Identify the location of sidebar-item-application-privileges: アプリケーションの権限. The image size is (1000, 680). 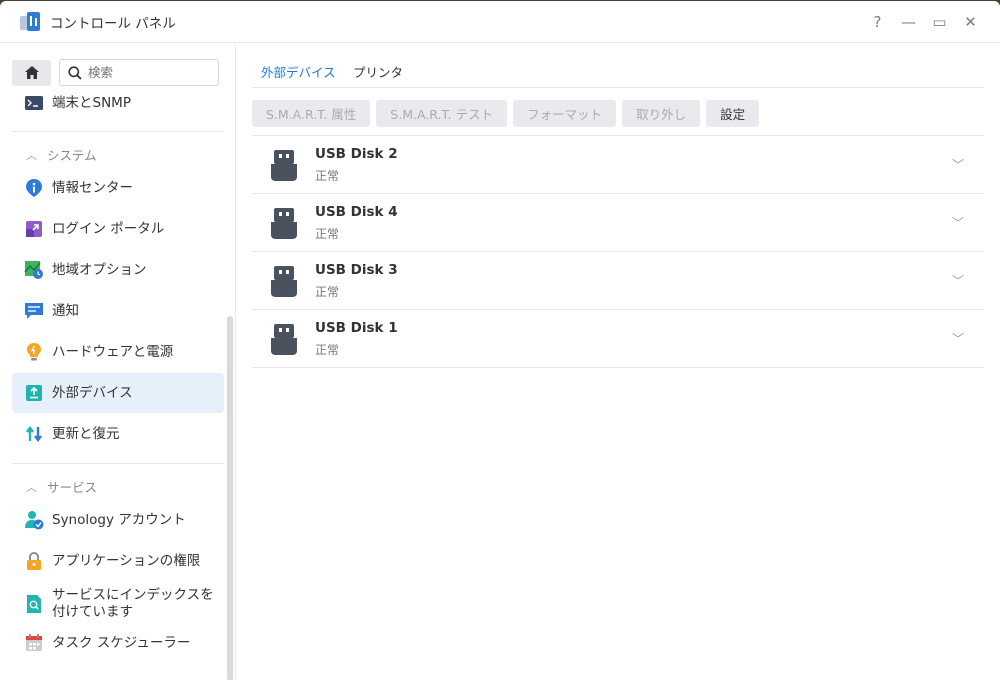
(118, 561).